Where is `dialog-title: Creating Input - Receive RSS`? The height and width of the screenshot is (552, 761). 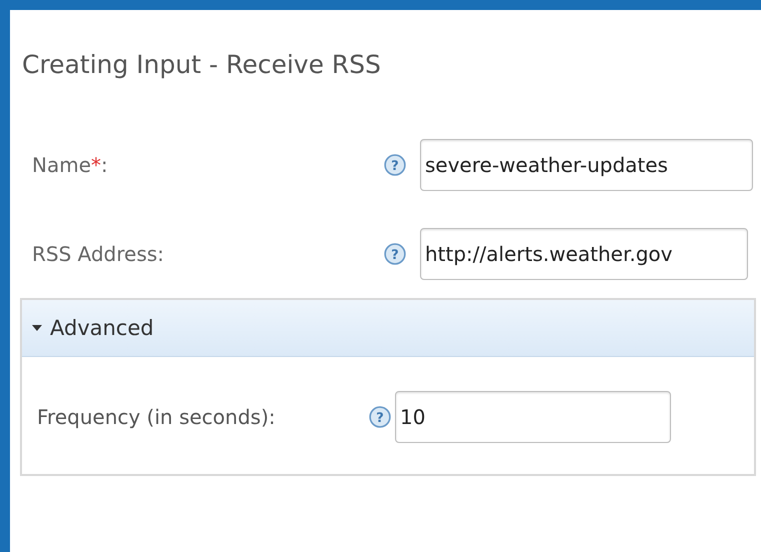
dialog-title: Creating Input - Receive RSS is located at coordinates (202, 65).